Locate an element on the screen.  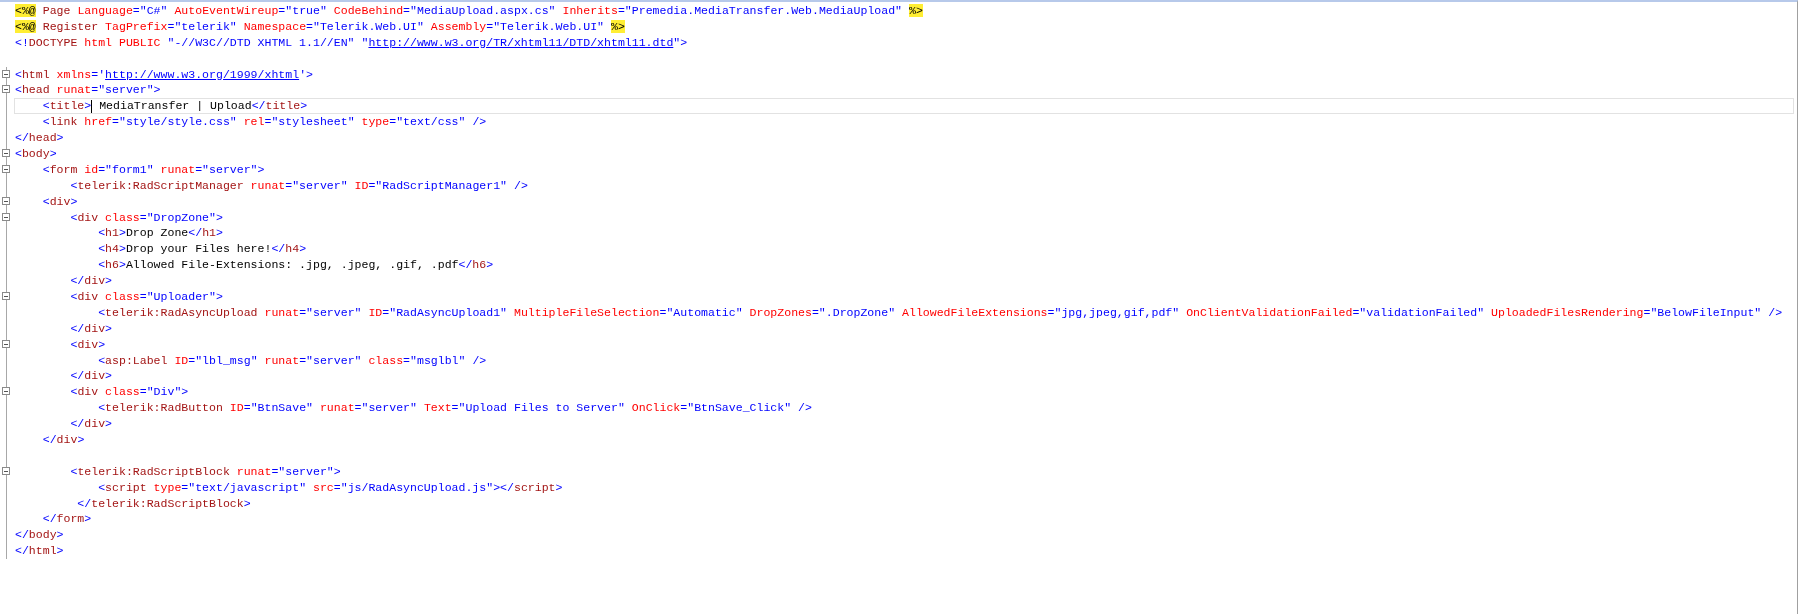
code-line: <html xmlns='http://www.w3.org/1999/xhtml'> is located at coordinates (164, 74).